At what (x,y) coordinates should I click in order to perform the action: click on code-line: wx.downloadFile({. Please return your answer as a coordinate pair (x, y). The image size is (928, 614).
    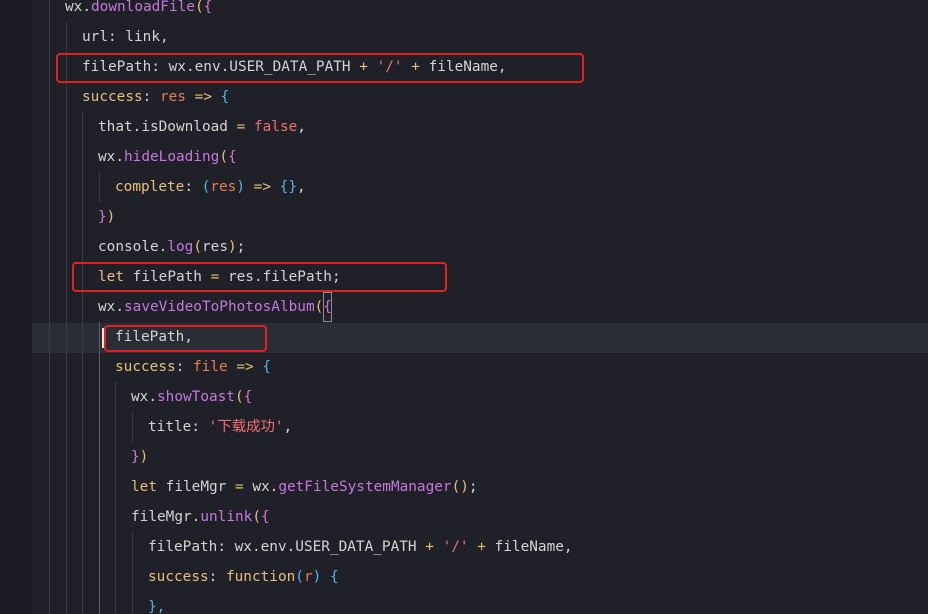
    Looking at the image, I should click on (138, 11).